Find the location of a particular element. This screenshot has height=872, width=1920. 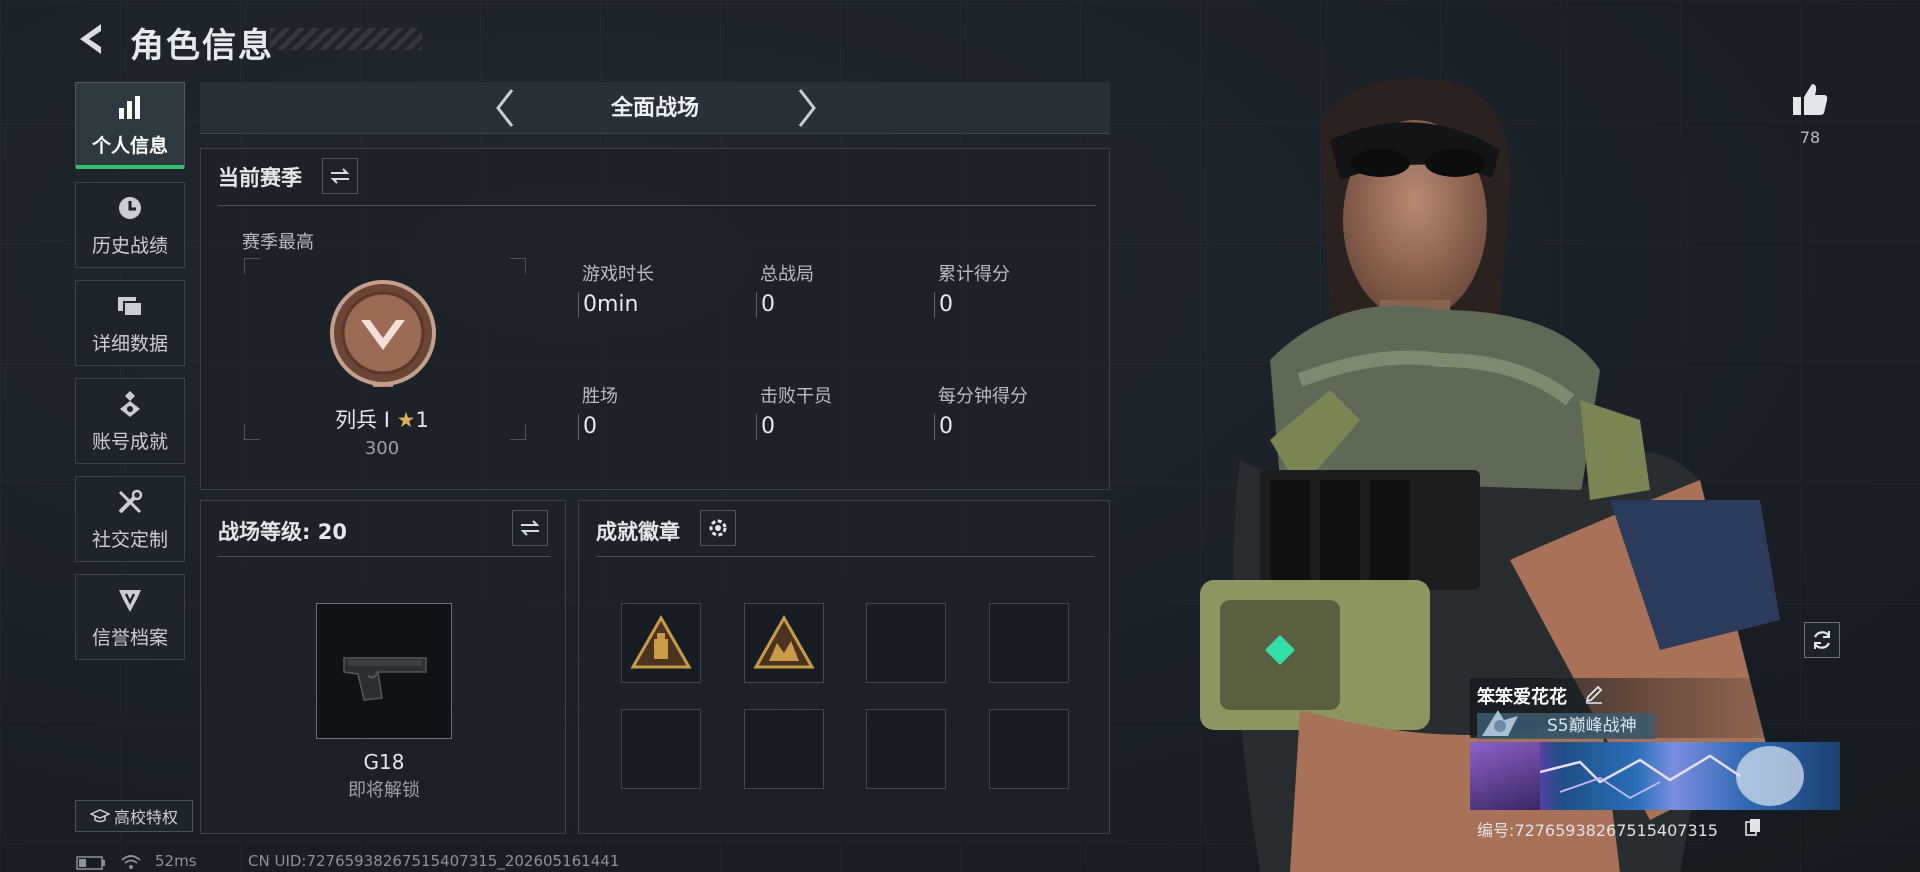

network-ping: 52ms is located at coordinates (176, 861).